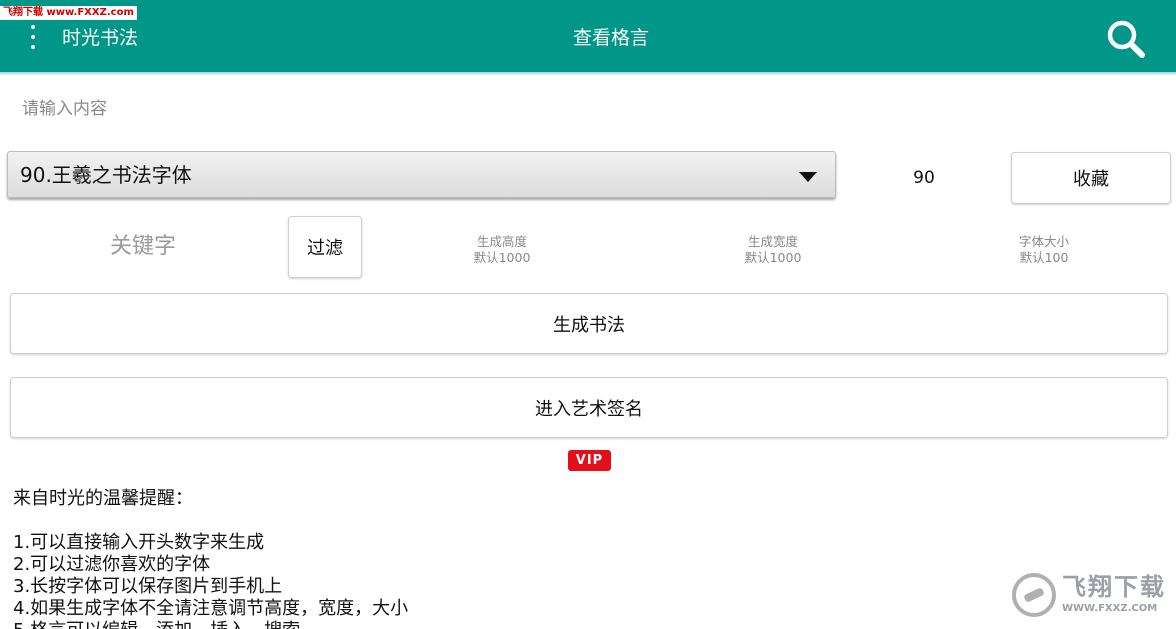 This screenshot has height=629, width=1176. Describe the element at coordinates (808, 177) in the screenshot. I see `chevron-down-icon` at that location.